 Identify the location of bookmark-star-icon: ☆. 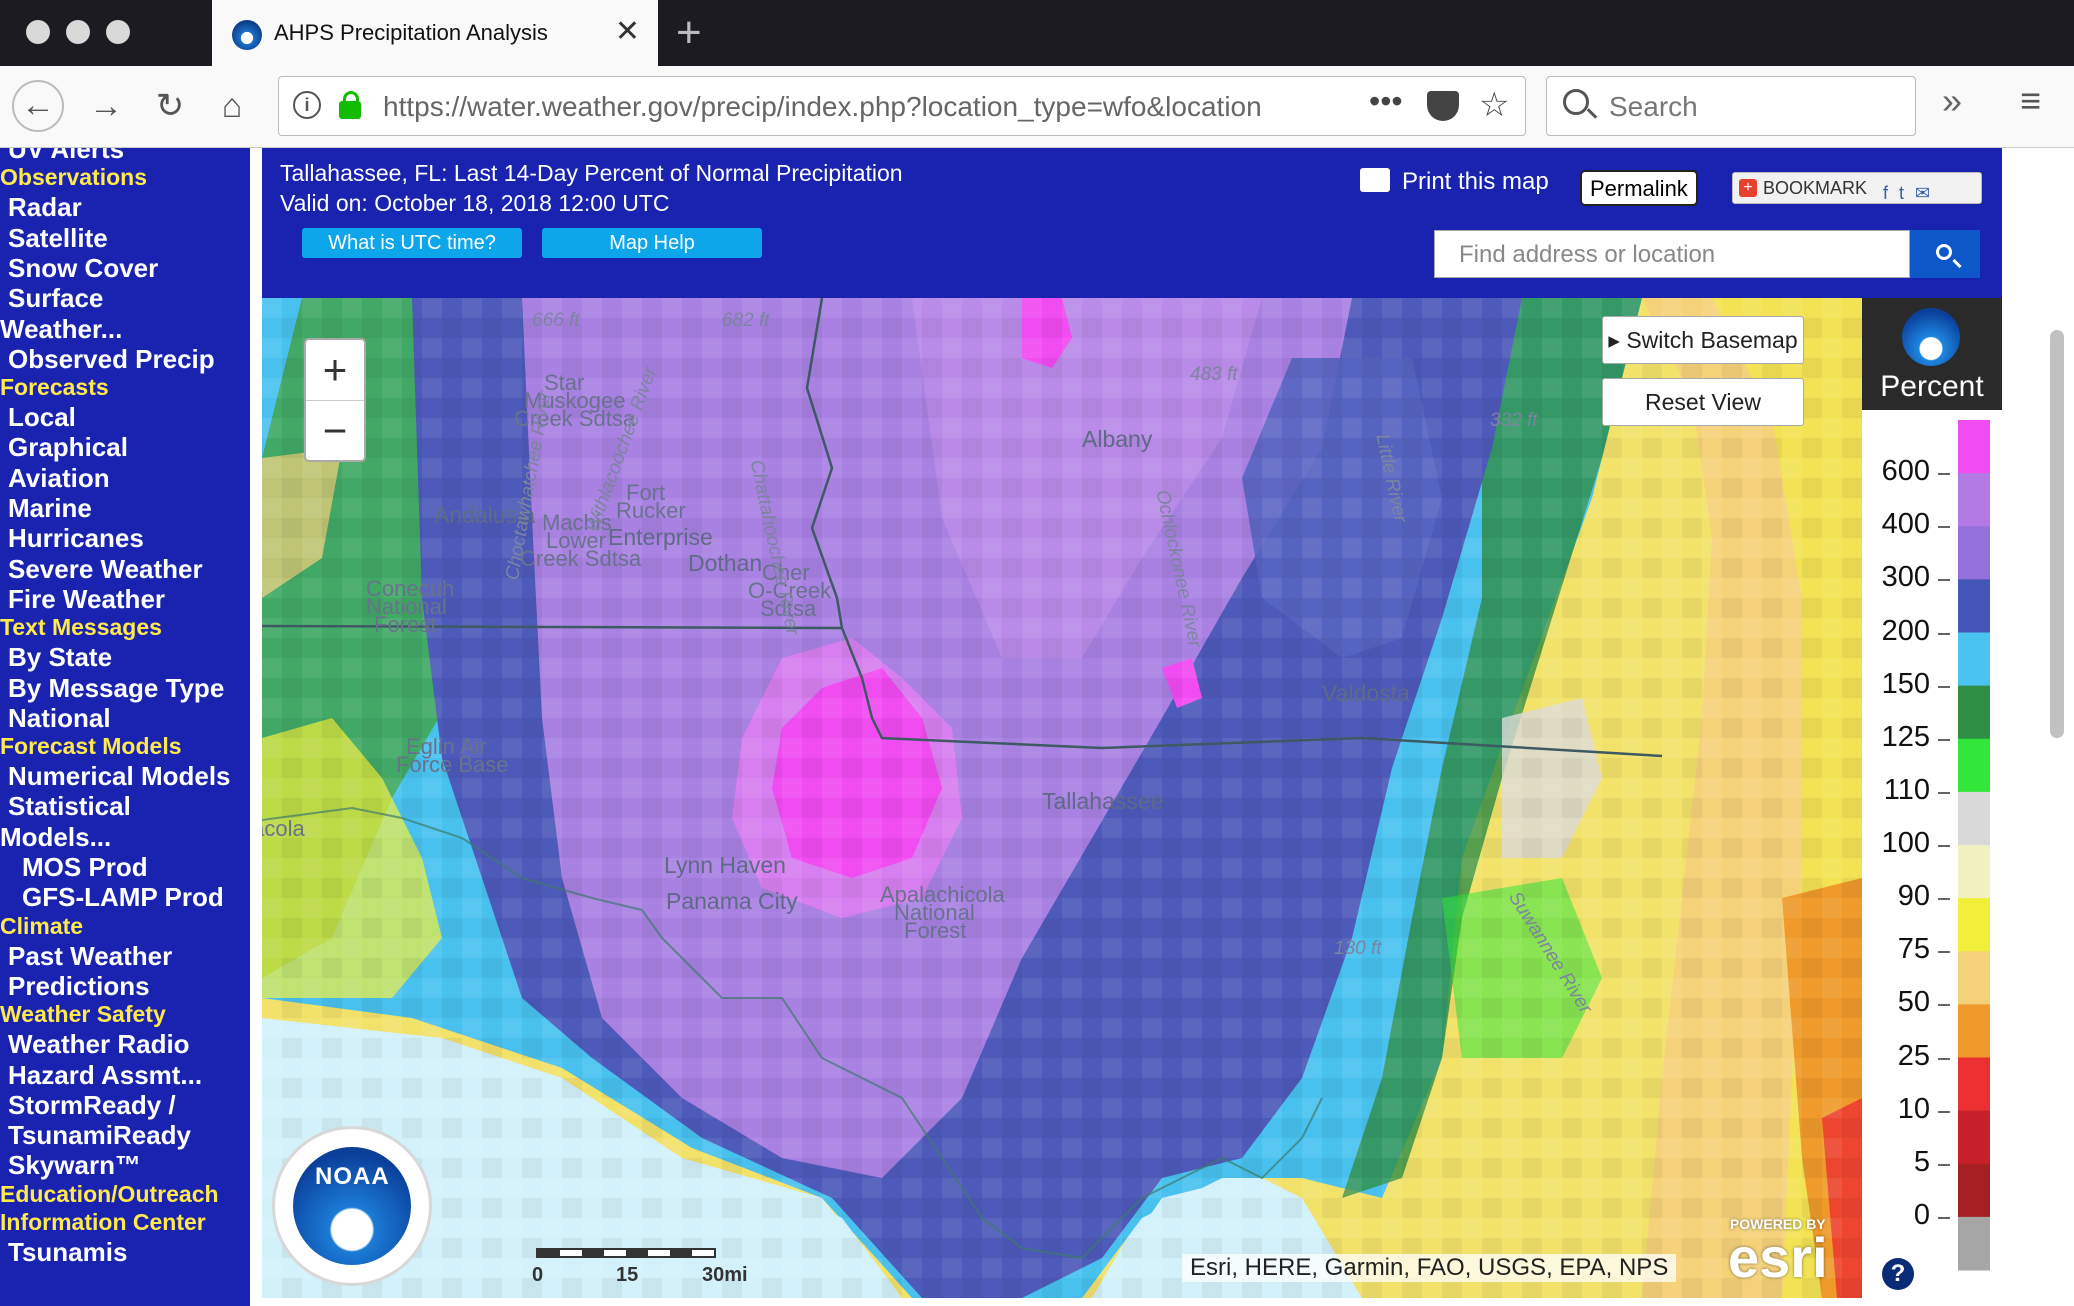
(1494, 105).